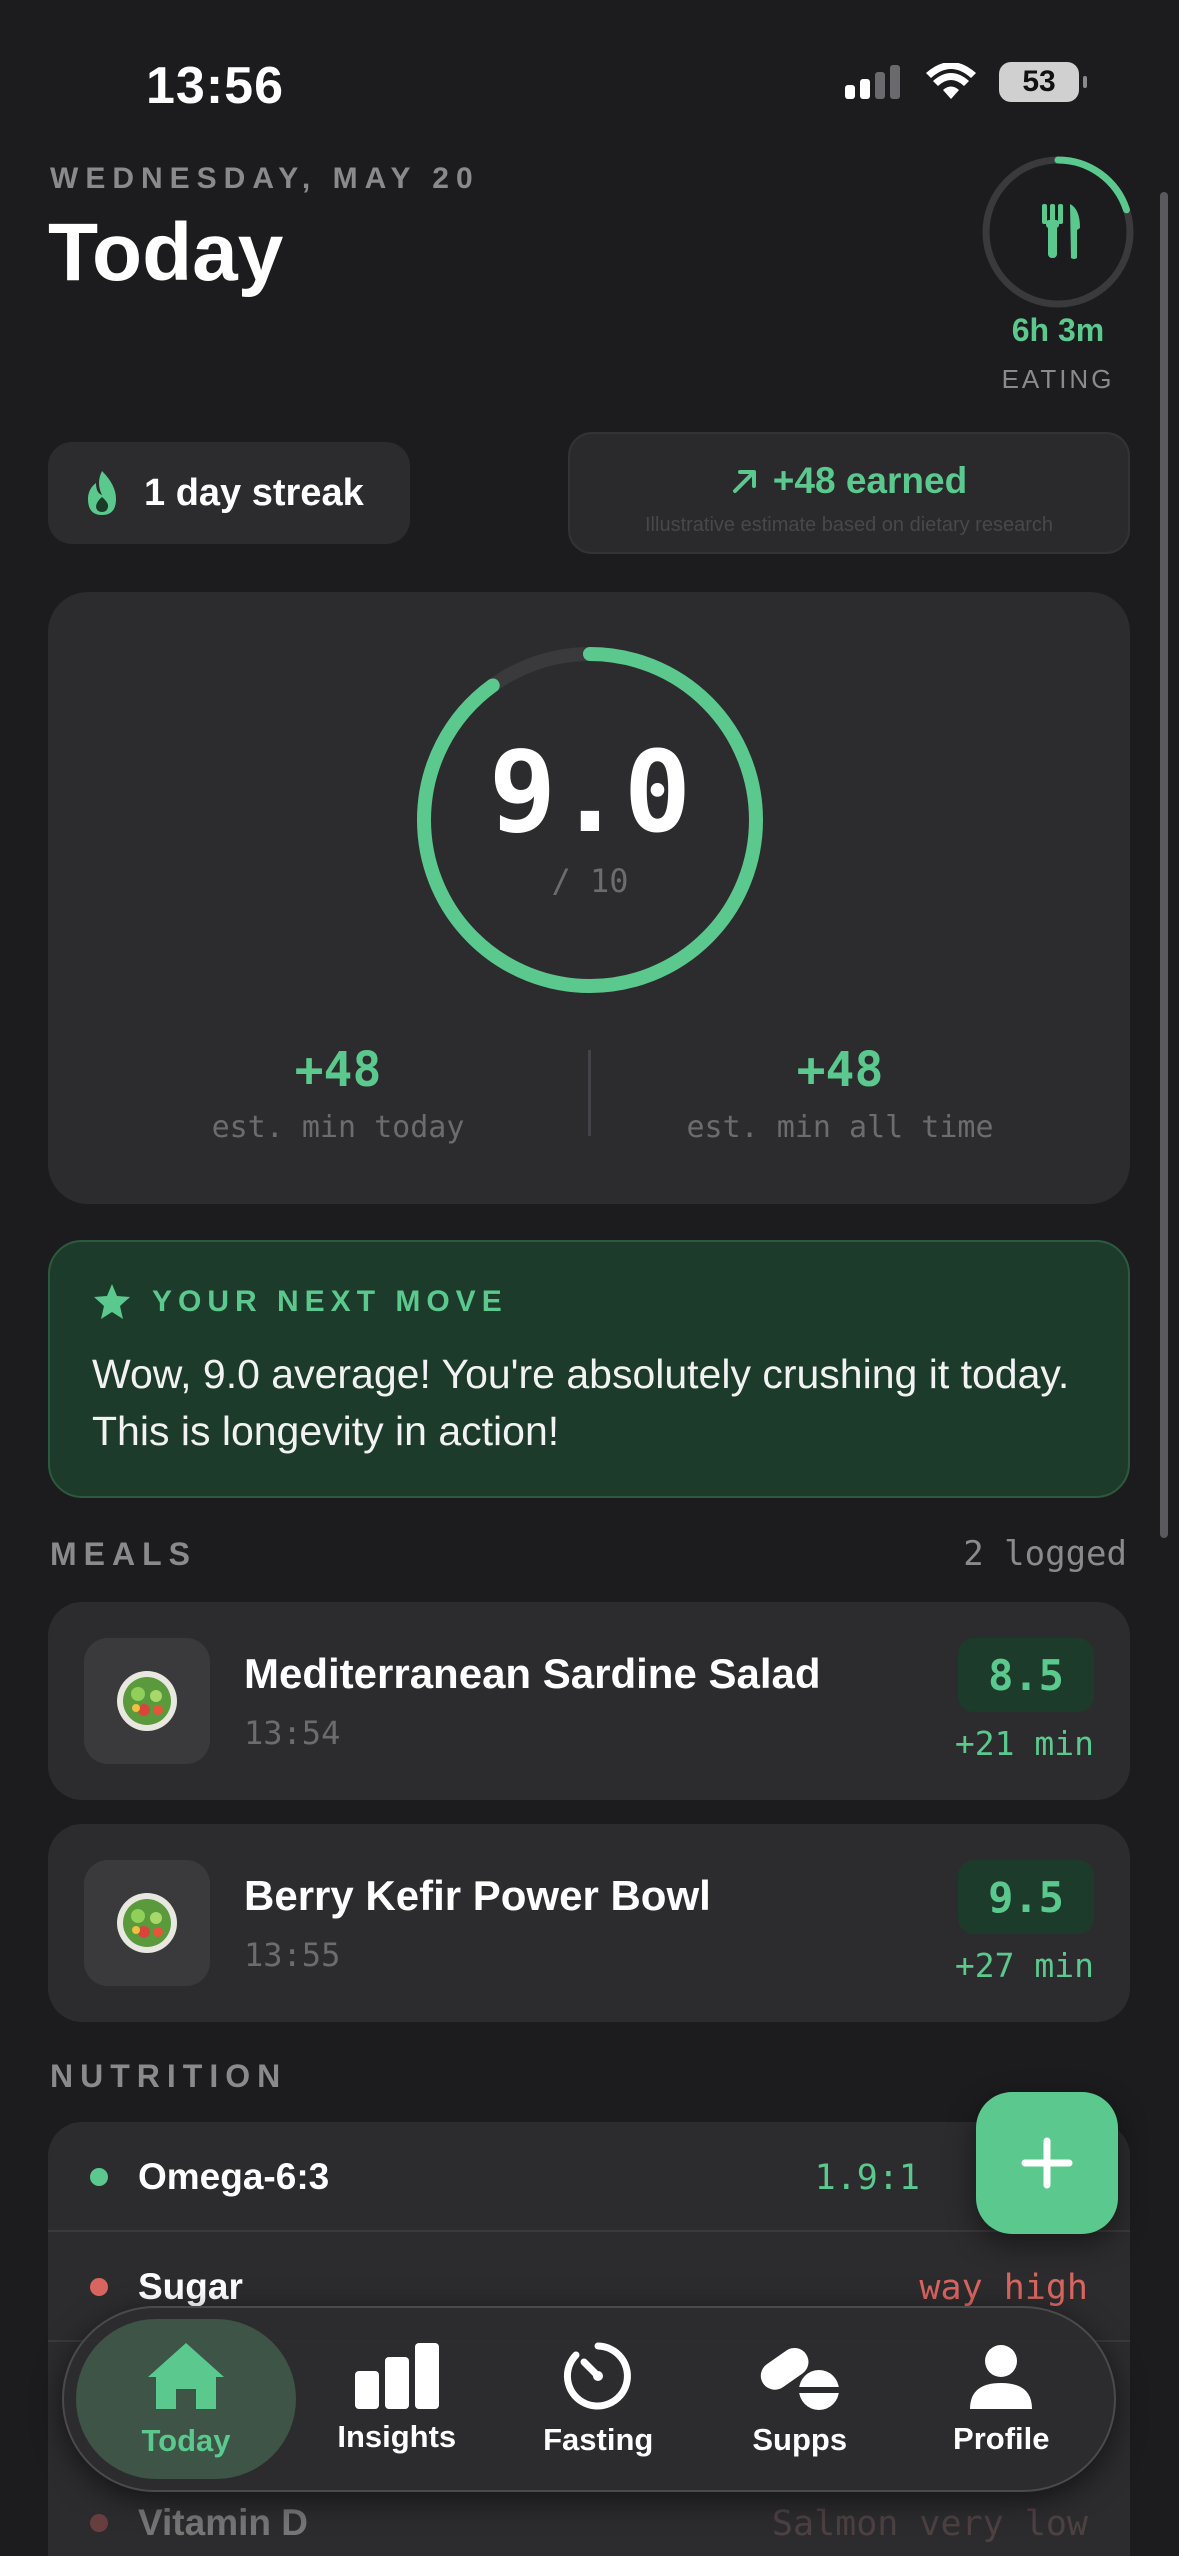 This screenshot has width=1179, height=2556. Describe the element at coordinates (265, 178) in the screenshot. I see `date-label: WEDNESDAY, MAY 20` at that location.